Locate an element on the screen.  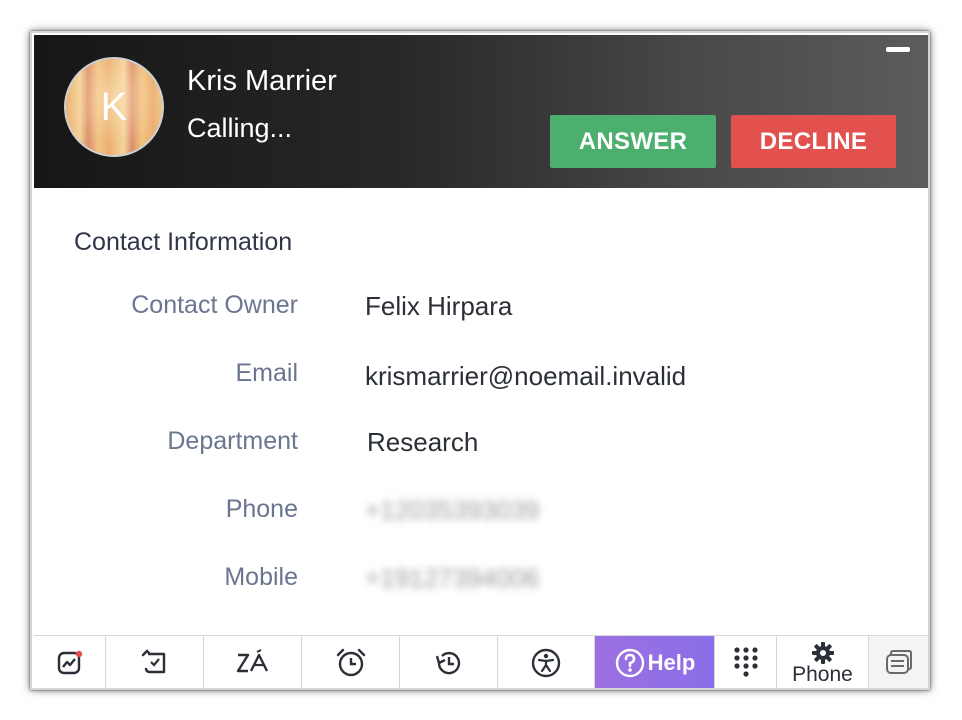
bottom-toolbar: Help Phone is located at coordinates (481, 661).